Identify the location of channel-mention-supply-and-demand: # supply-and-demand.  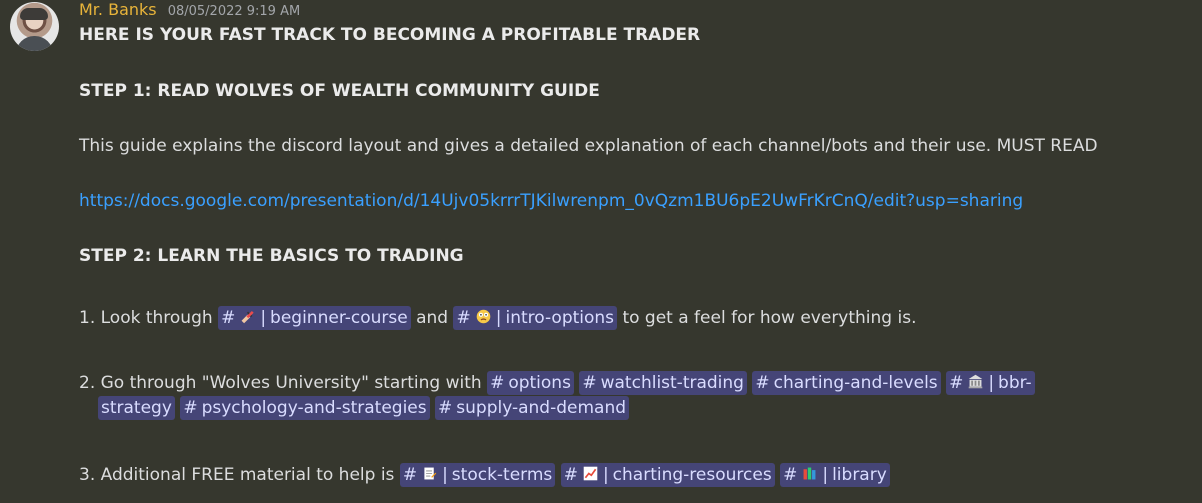
(532, 408).